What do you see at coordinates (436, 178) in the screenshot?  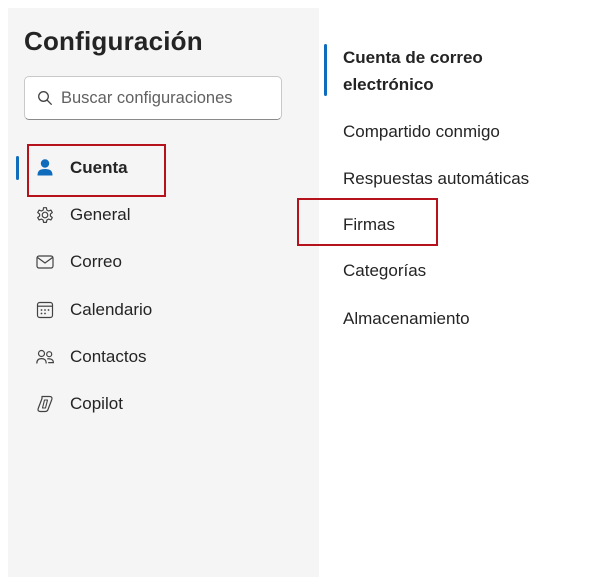 I see `subnav-item-respuestas-automaticas: Respuestas automáticas` at bounding box center [436, 178].